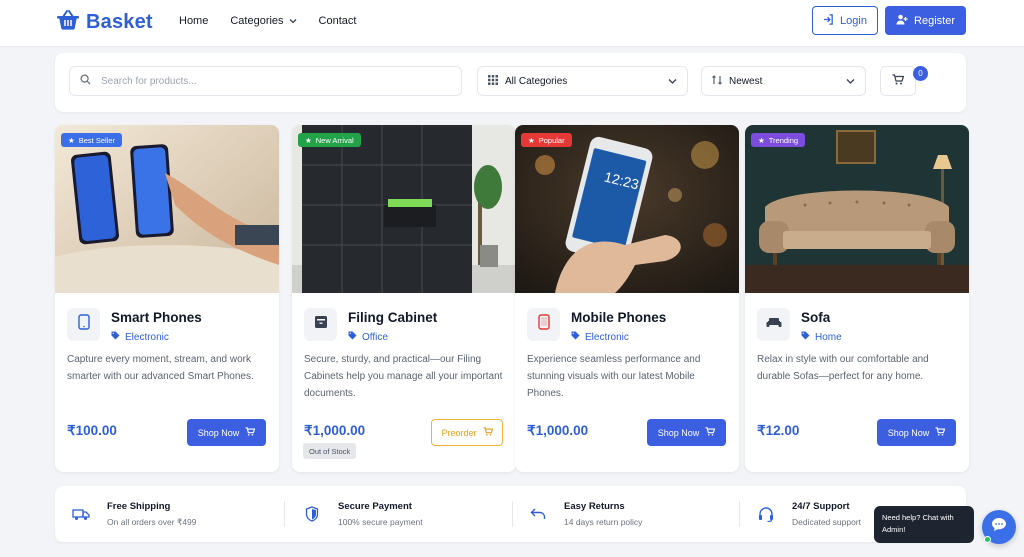  I want to click on product-price: ₹100.00, so click(92, 430).